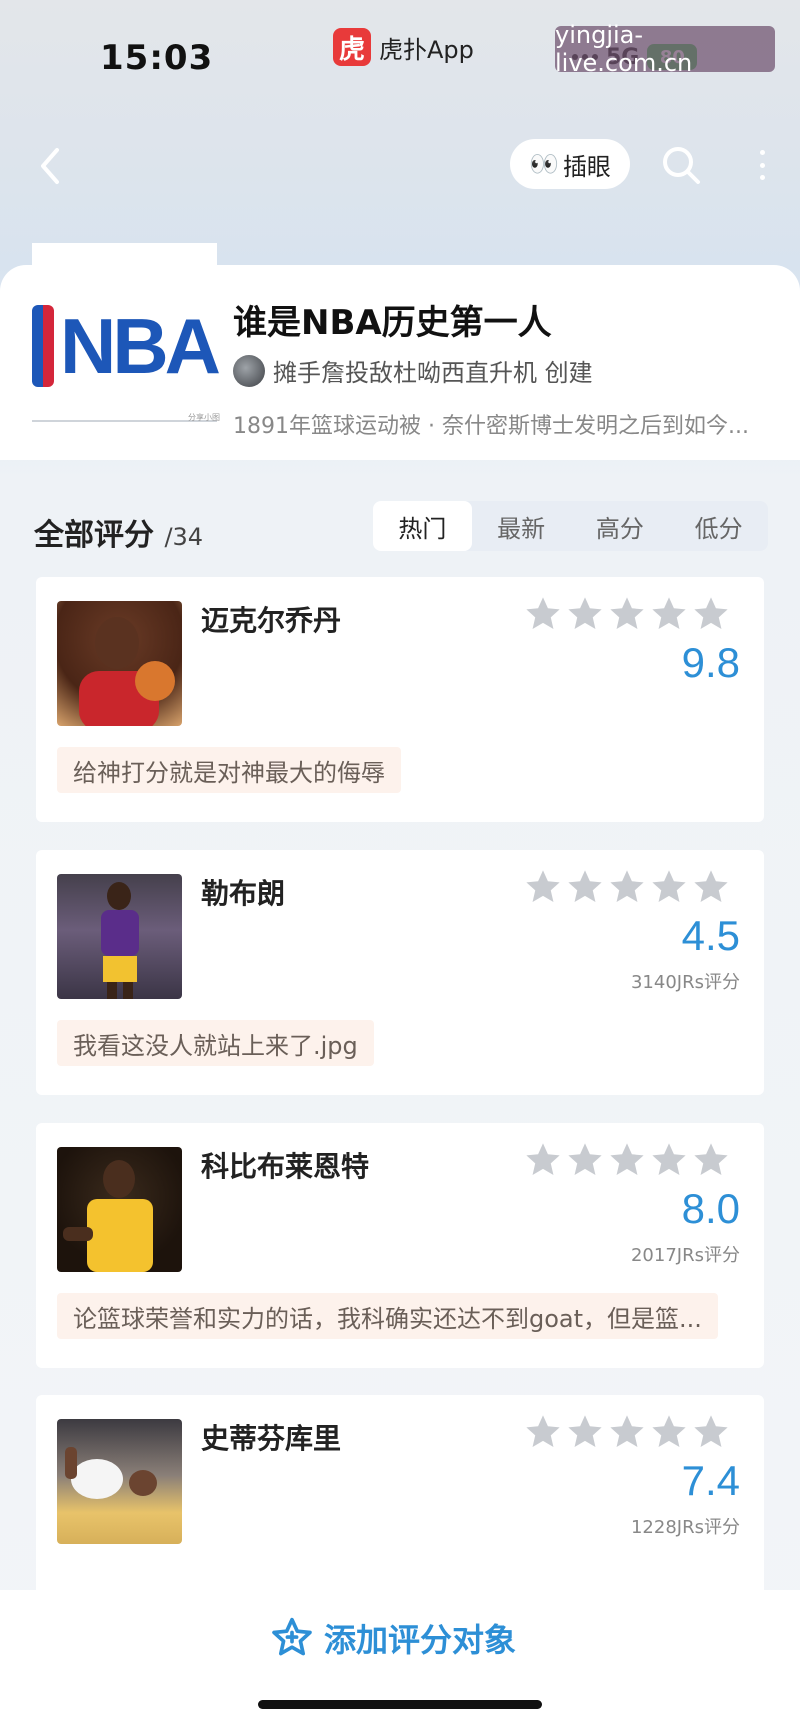 The image size is (800, 1733). I want to click on nba-logo-text: NBA, so click(140, 345).